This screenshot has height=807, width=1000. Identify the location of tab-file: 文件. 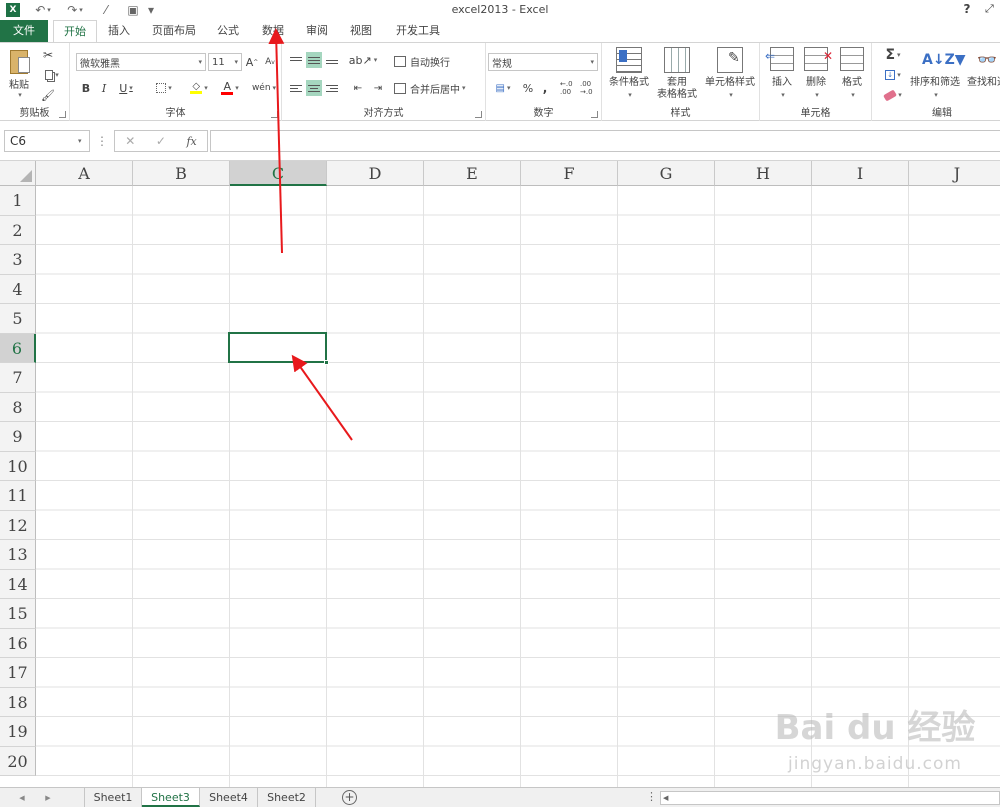
(24, 31).